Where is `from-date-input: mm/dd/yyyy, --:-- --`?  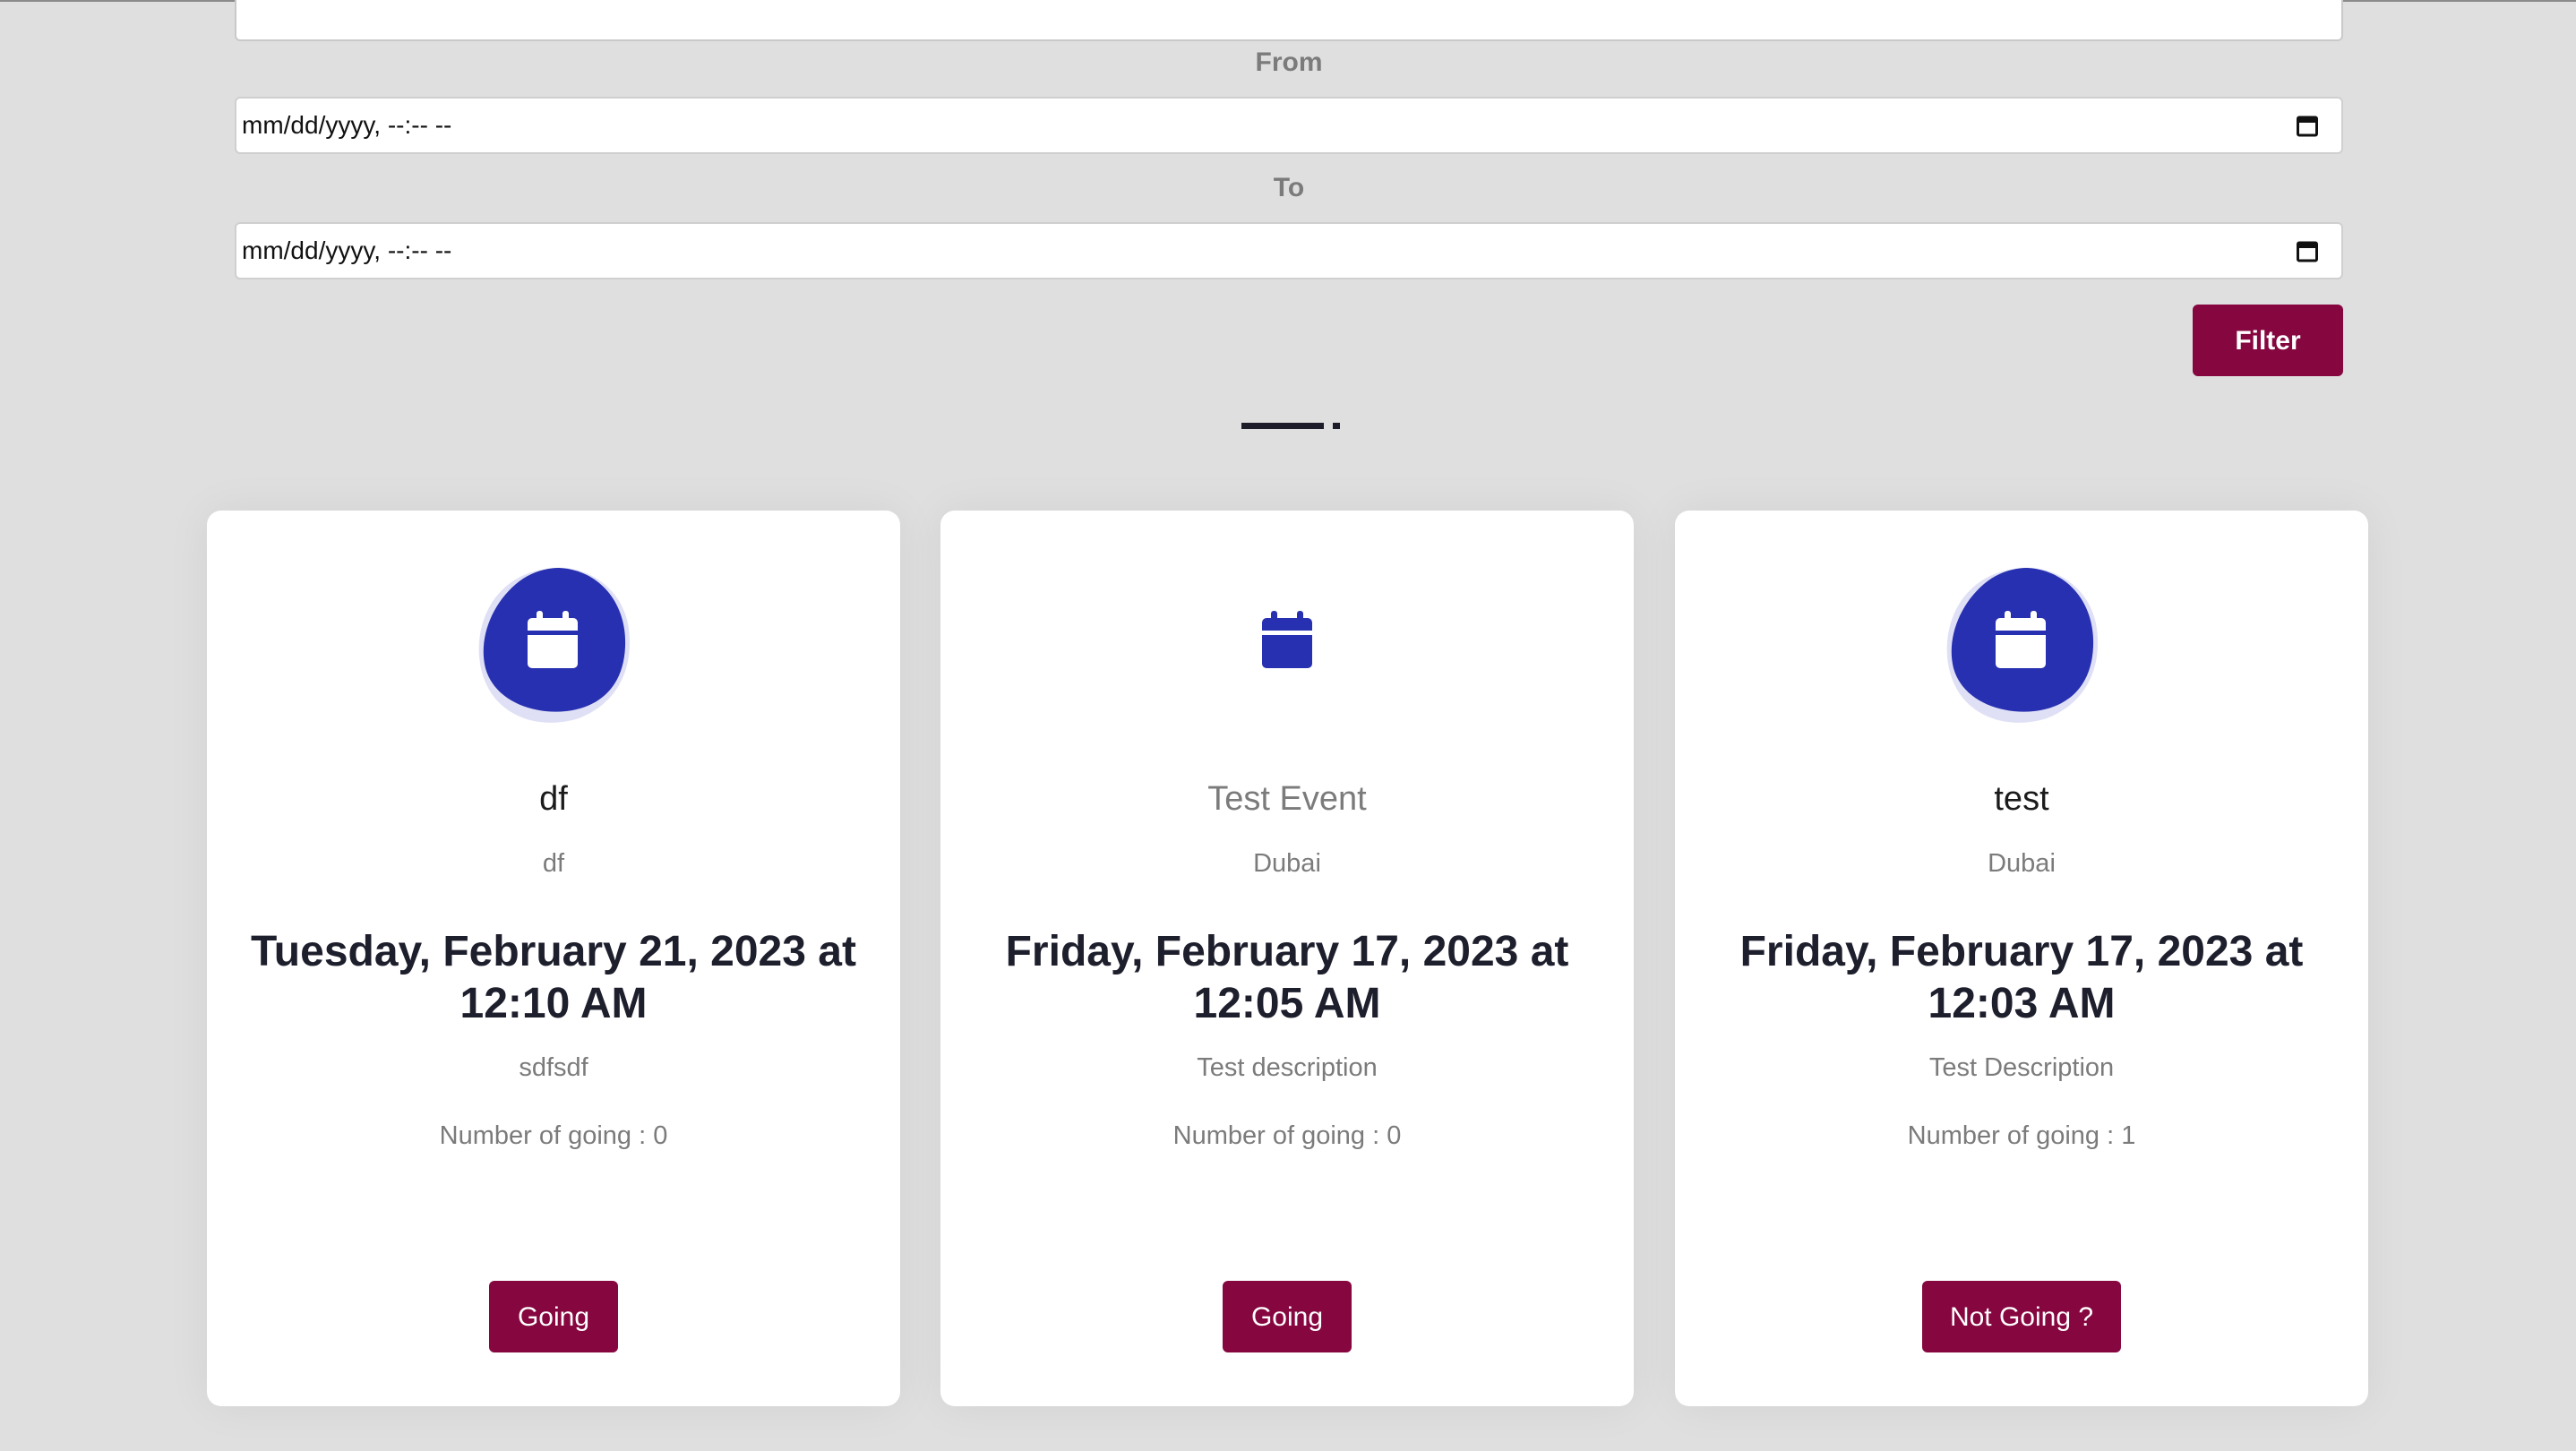 from-date-input: mm/dd/yyyy, --:-- -- is located at coordinates (1289, 125).